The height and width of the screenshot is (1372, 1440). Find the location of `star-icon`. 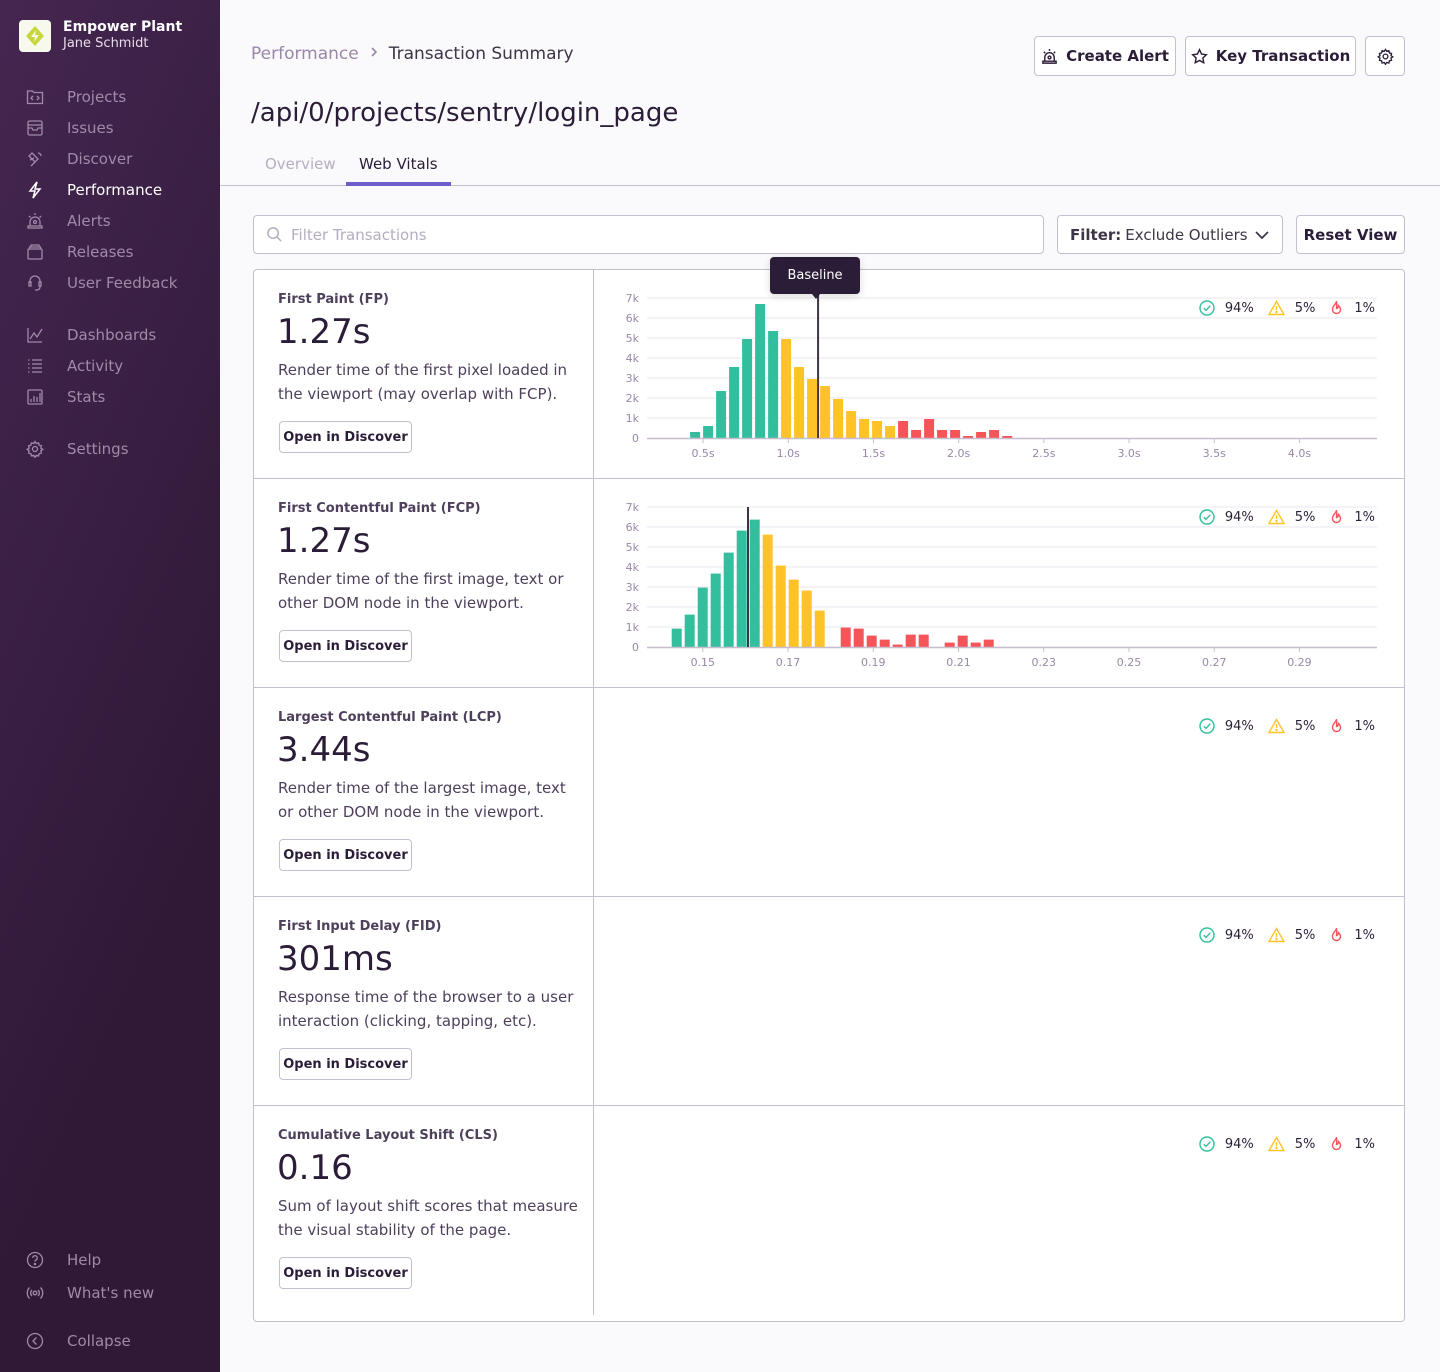

star-icon is located at coordinates (1199, 55).